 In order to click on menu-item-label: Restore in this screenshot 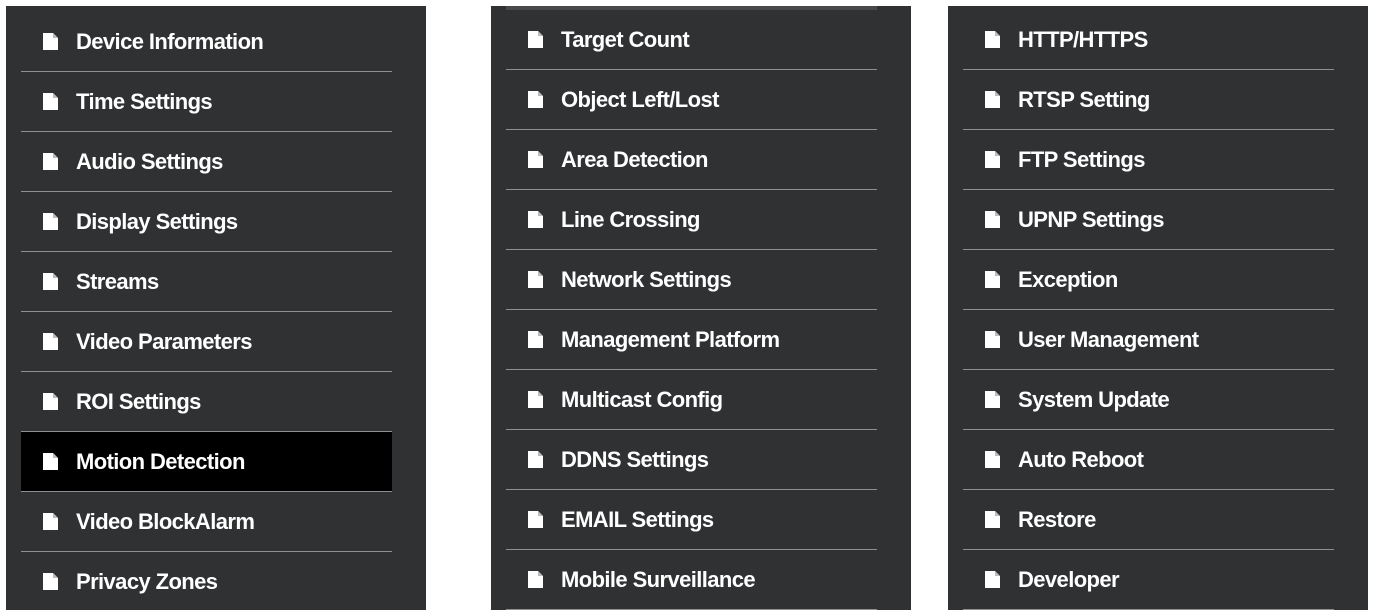, I will do `click(1057, 519)`.